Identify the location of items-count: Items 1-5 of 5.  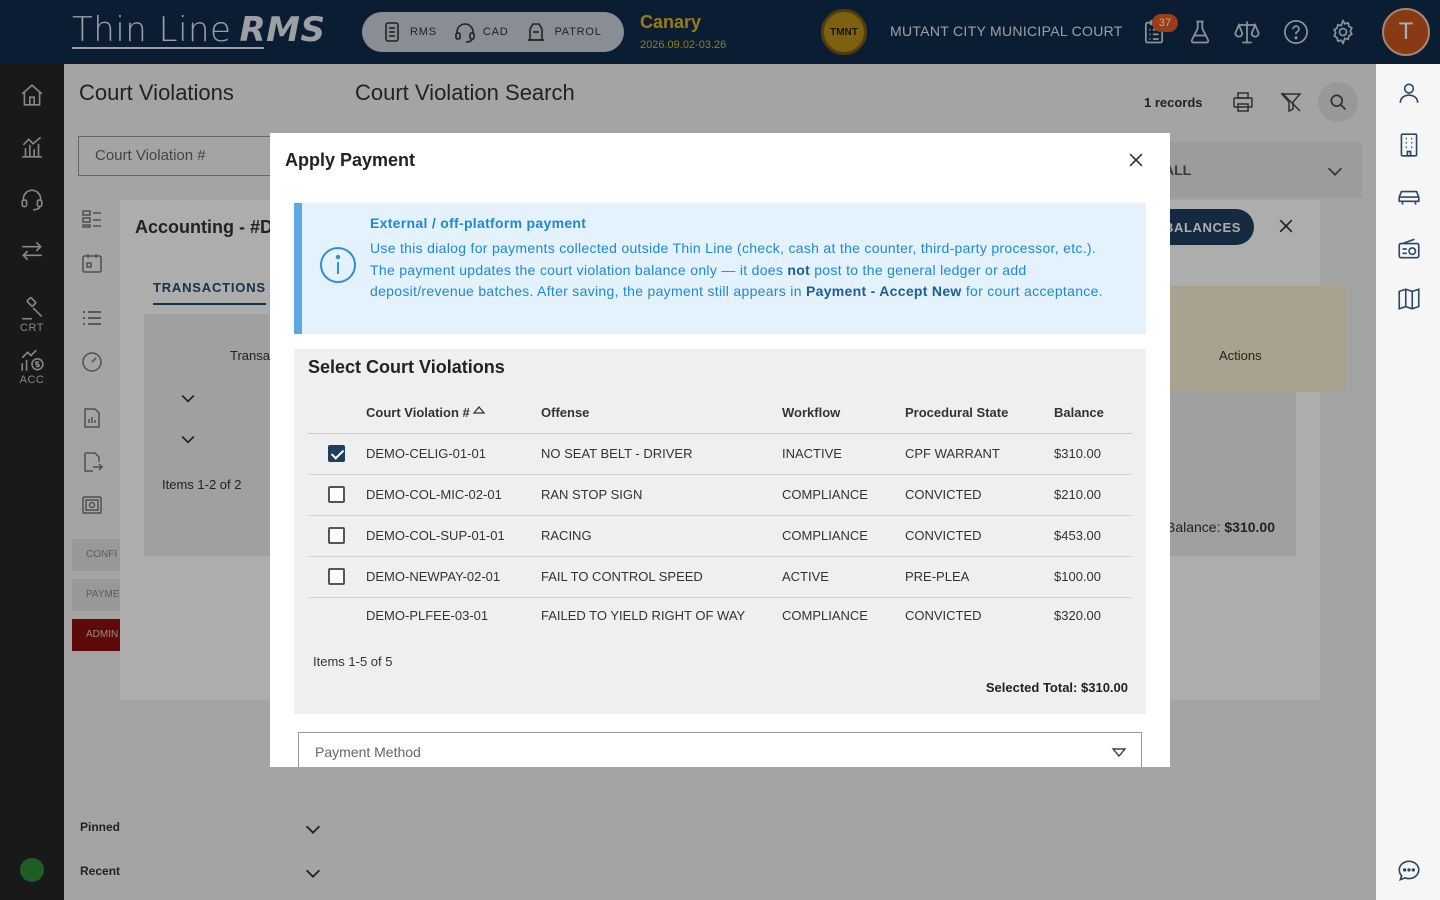
(353, 661).